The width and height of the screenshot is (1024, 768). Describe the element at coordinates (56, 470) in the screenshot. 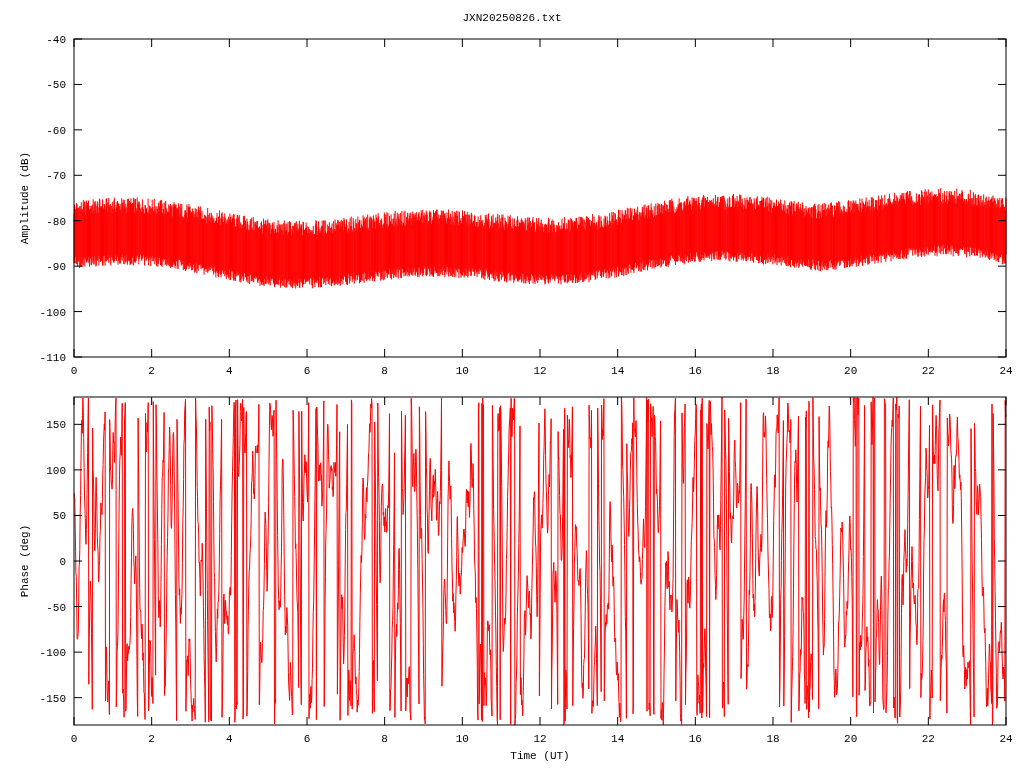

I see `tick-label: 100` at that location.